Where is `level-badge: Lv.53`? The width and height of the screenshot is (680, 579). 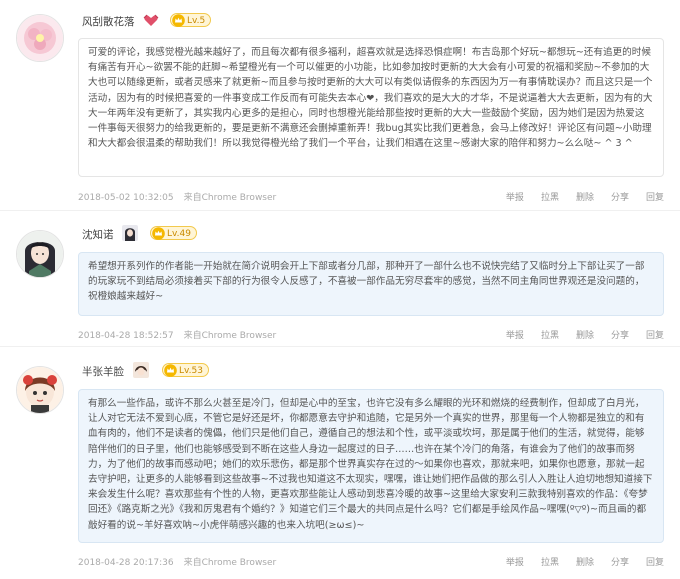 level-badge: Lv.53 is located at coordinates (185, 370).